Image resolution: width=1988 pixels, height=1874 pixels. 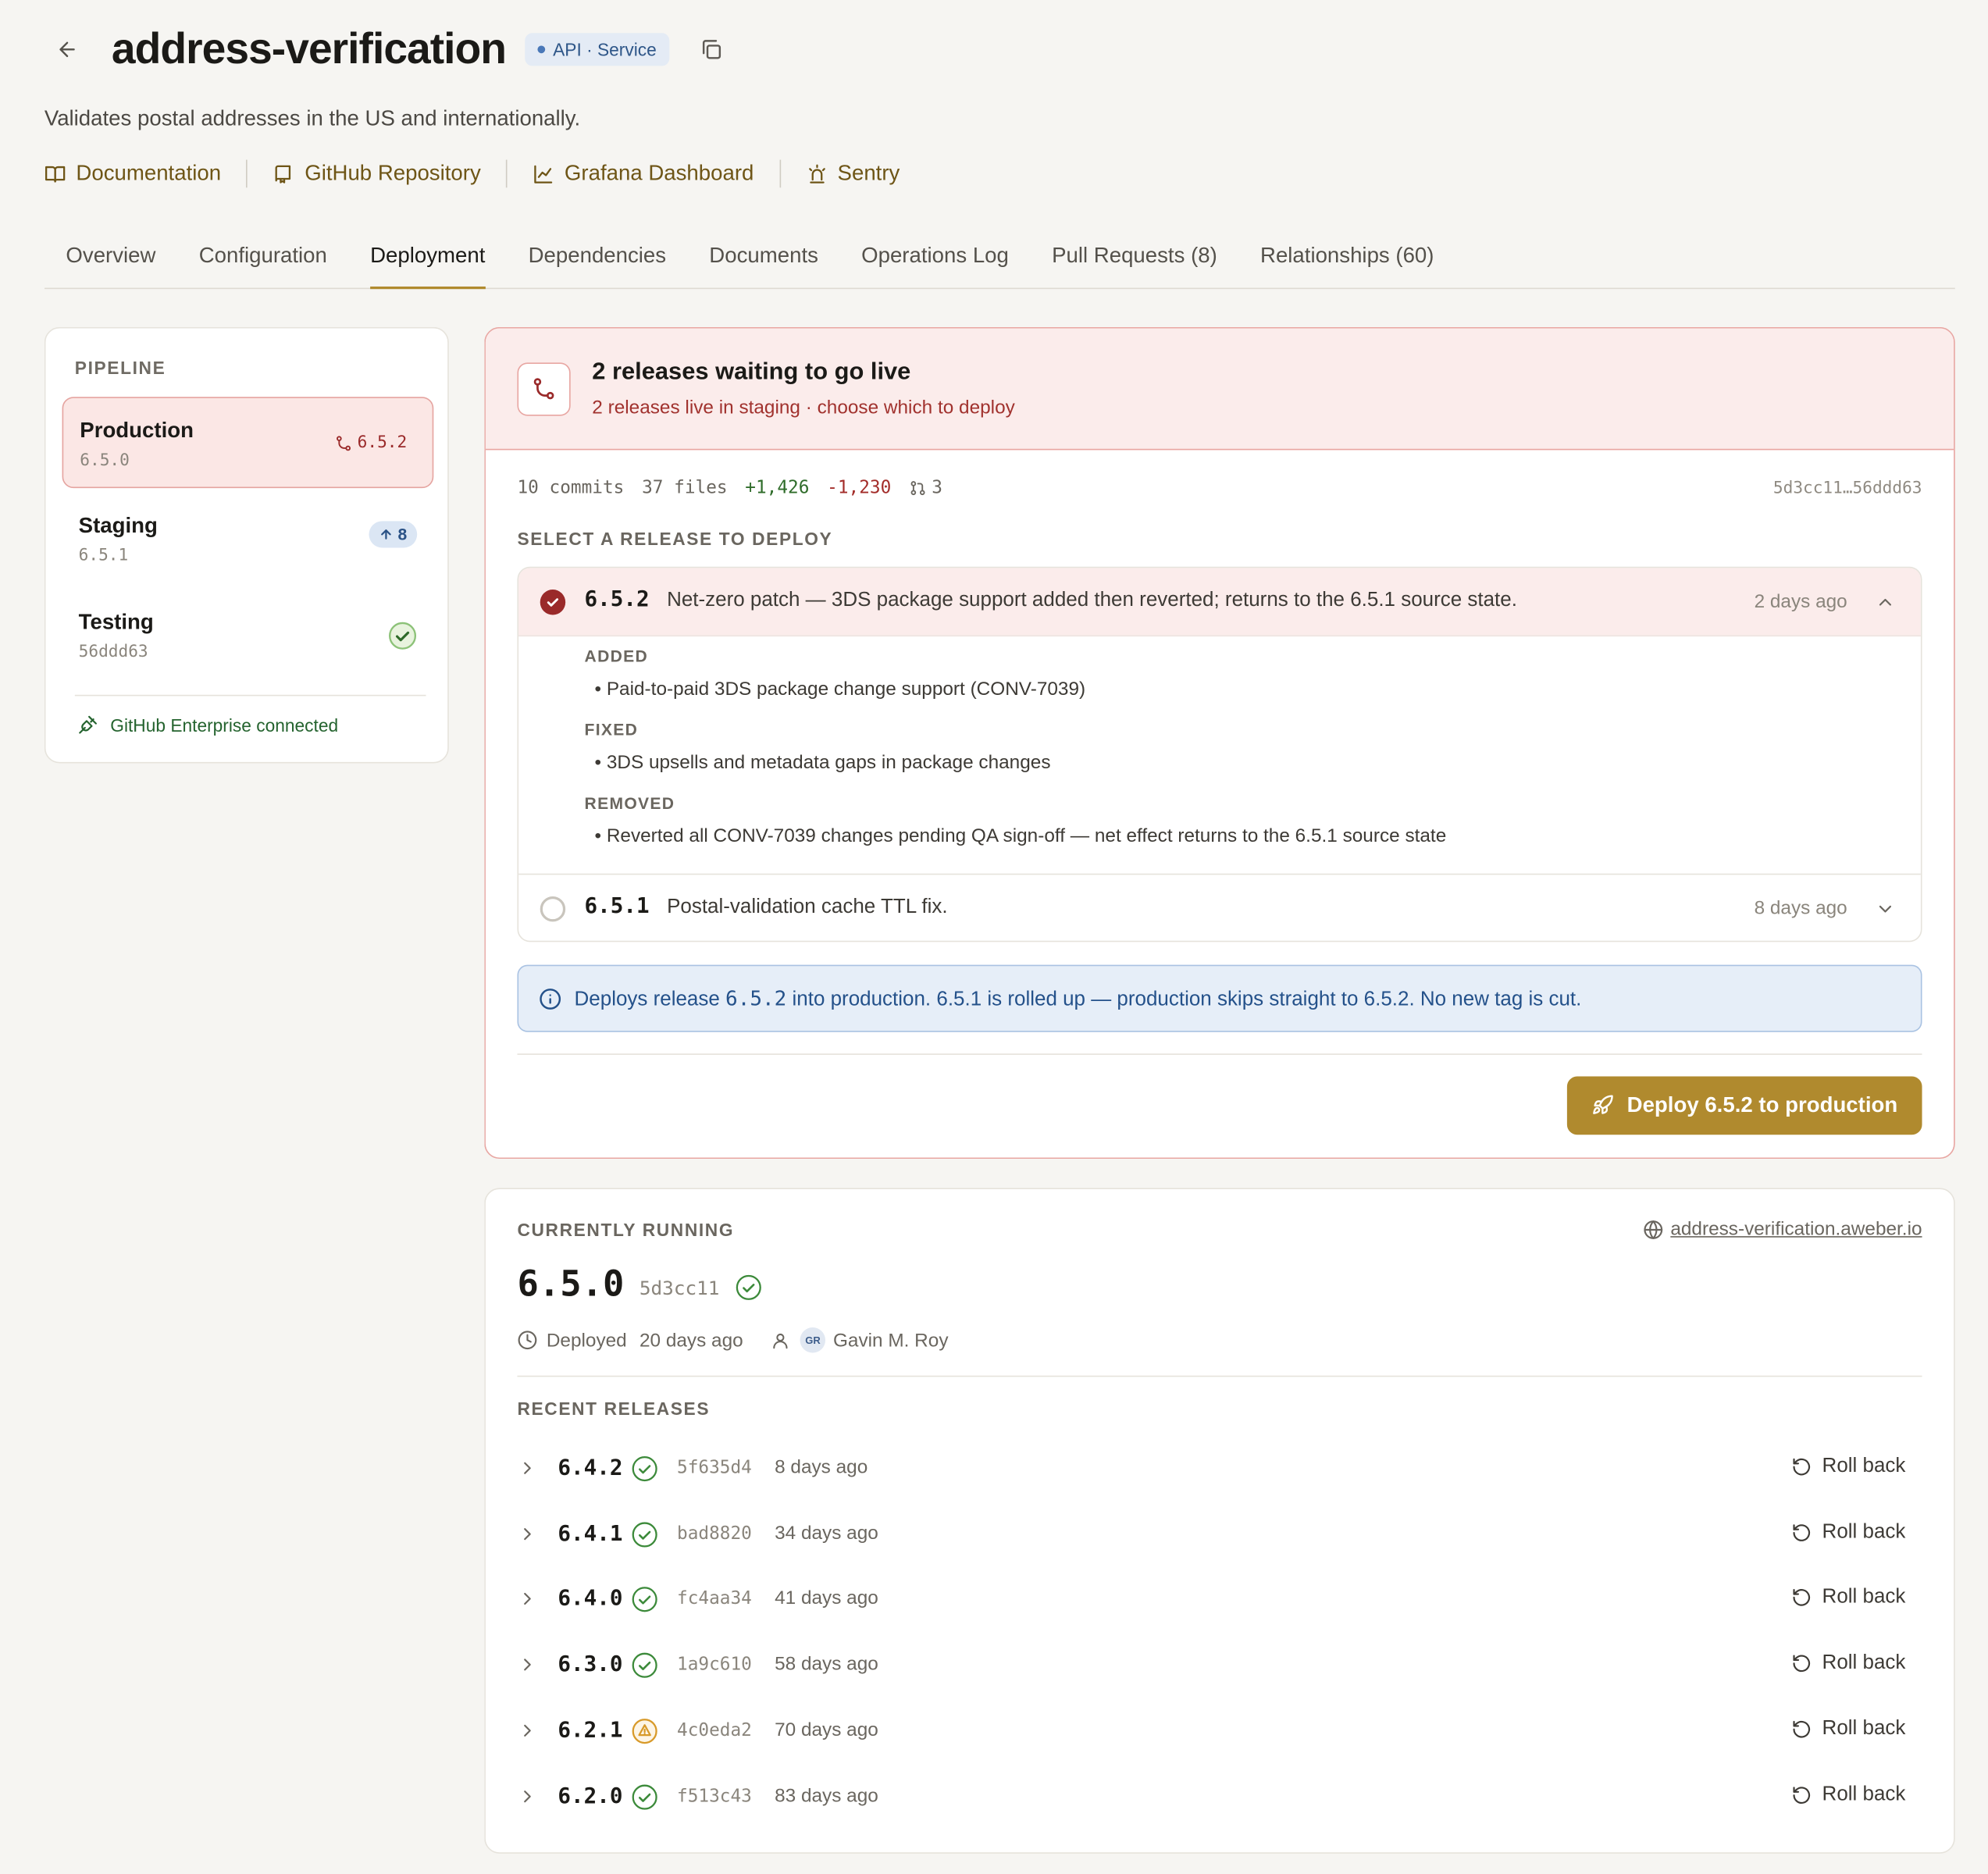 What do you see at coordinates (611, 729) in the screenshot?
I see `notes-heading-fixed: FIXED` at bounding box center [611, 729].